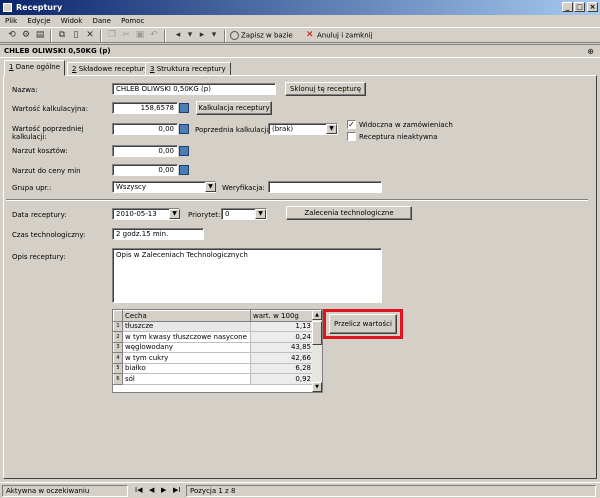 The width and height of the screenshot is (600, 498). What do you see at coordinates (351, 136) in the screenshot?
I see `nieaktywna-checkbox` at bounding box center [351, 136].